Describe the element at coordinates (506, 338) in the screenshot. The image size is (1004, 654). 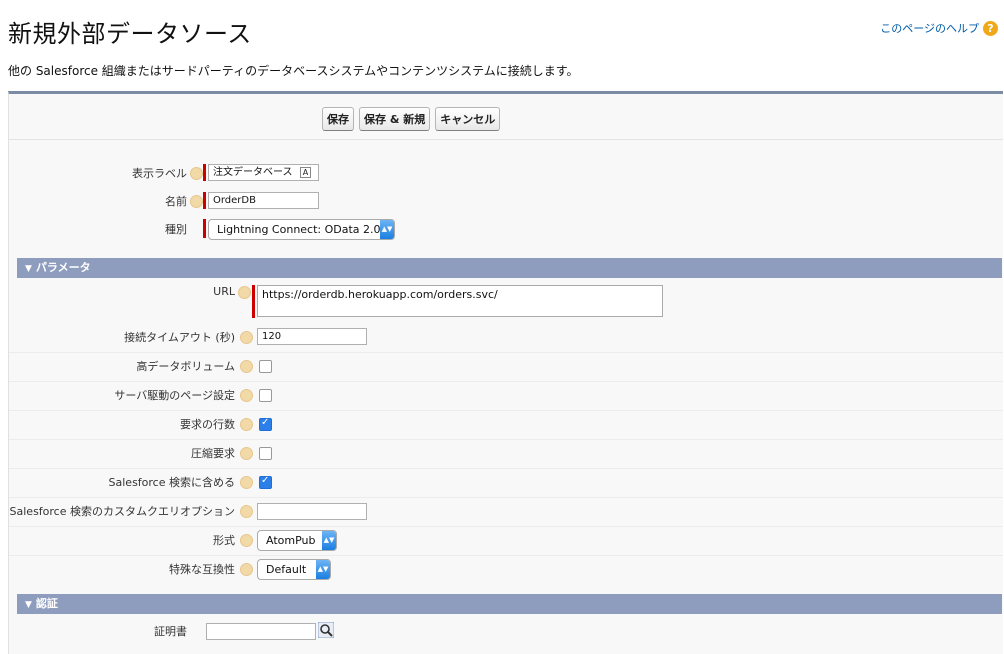
I see `timeout-row: 接続タイムアウト (秒) 120` at that location.